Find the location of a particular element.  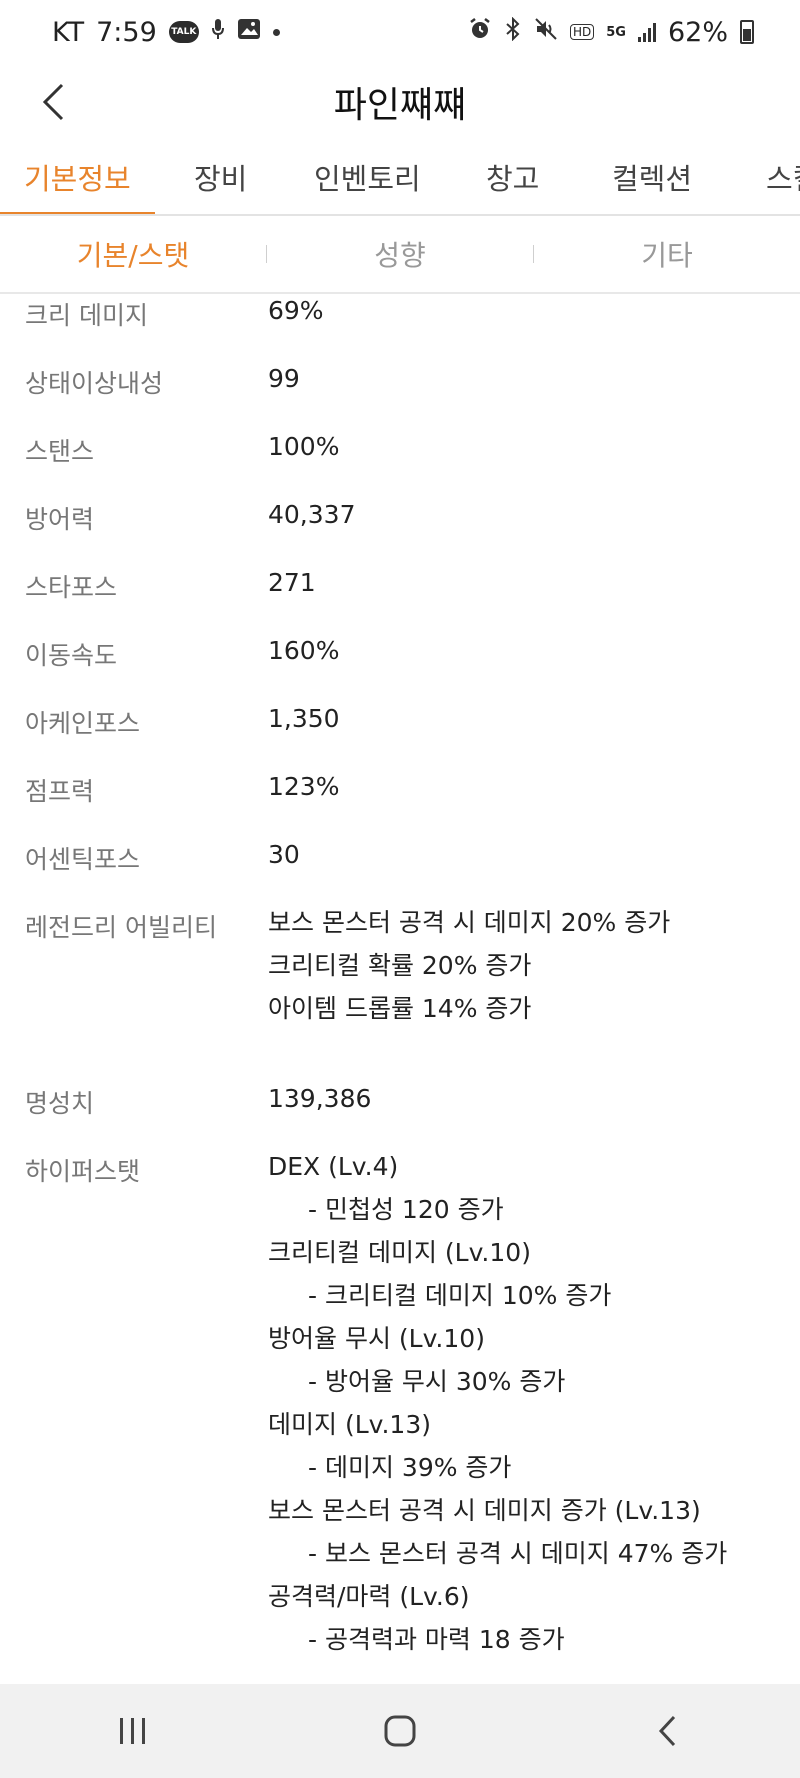

hyper-stat-title: 보스 몬스터 공격 시 데미지 증가 (Lv.13) is located at coordinates (484, 1510).